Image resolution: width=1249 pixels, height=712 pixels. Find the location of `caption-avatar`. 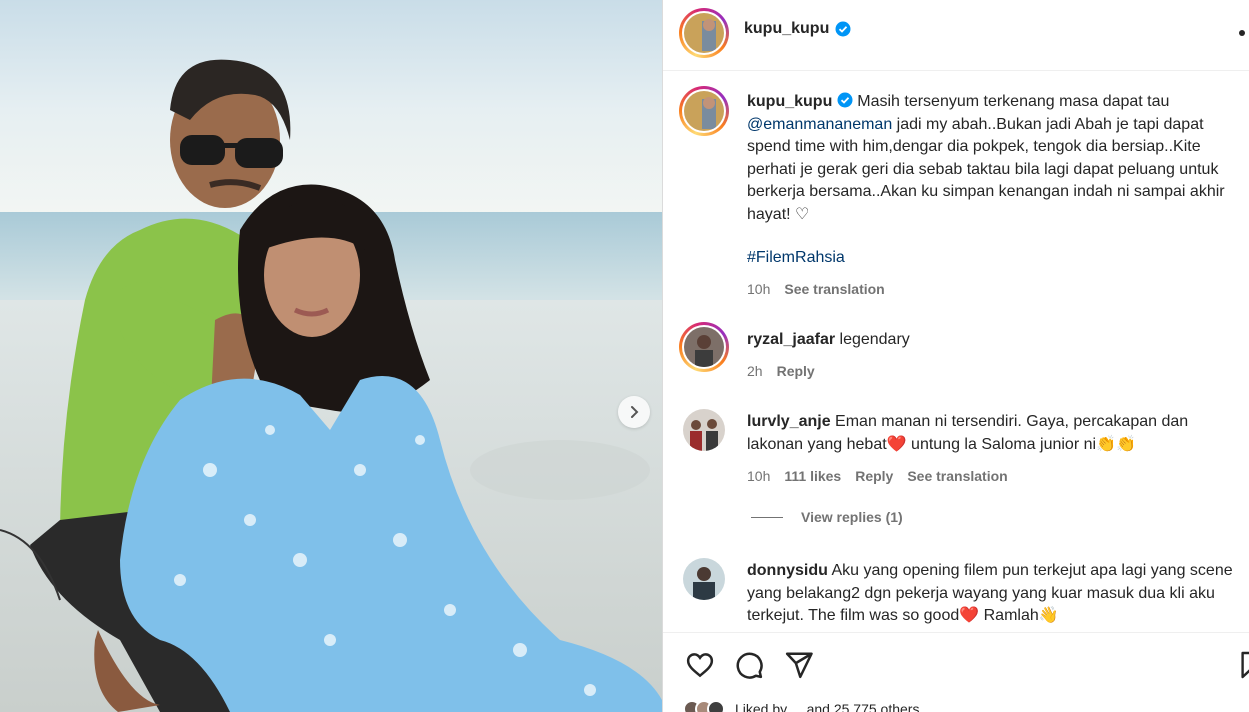

caption-avatar is located at coordinates (704, 111).